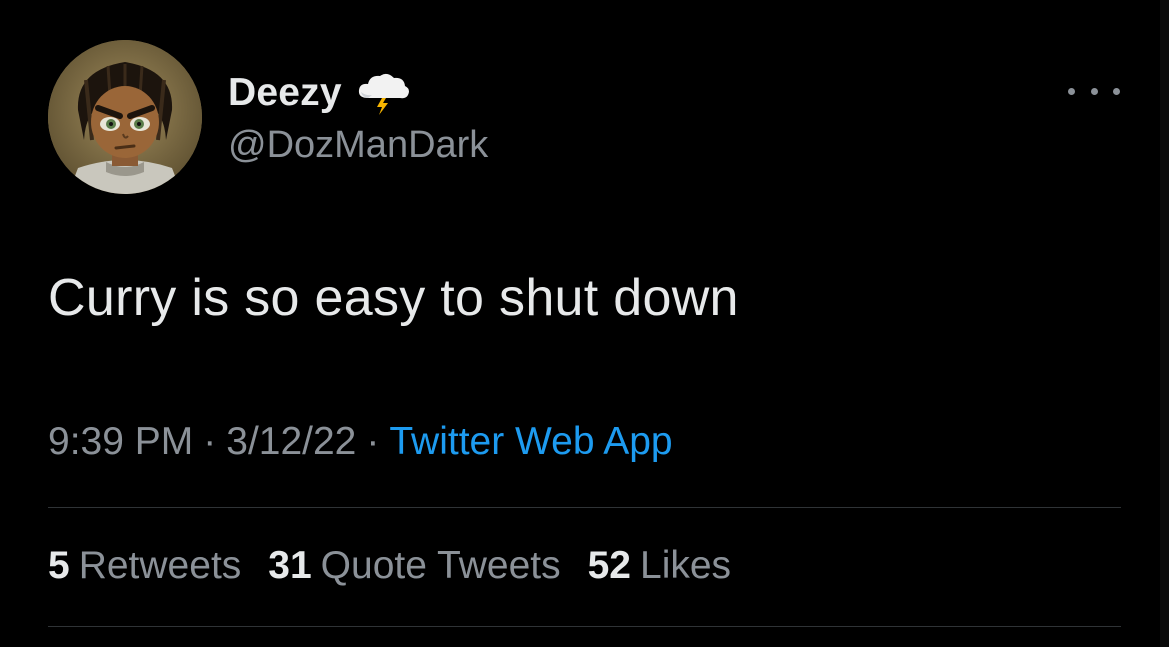 This screenshot has width=1169, height=647. What do you see at coordinates (290, 565) in the screenshot?
I see `quote-tweets-count: 31` at bounding box center [290, 565].